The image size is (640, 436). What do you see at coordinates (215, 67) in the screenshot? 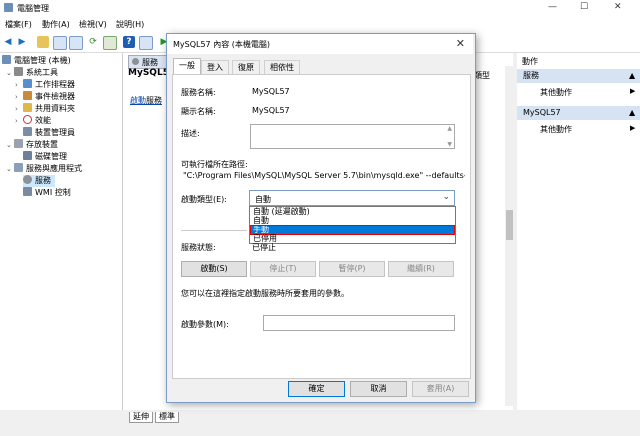
I see `tab-logon: 登入` at bounding box center [215, 67].